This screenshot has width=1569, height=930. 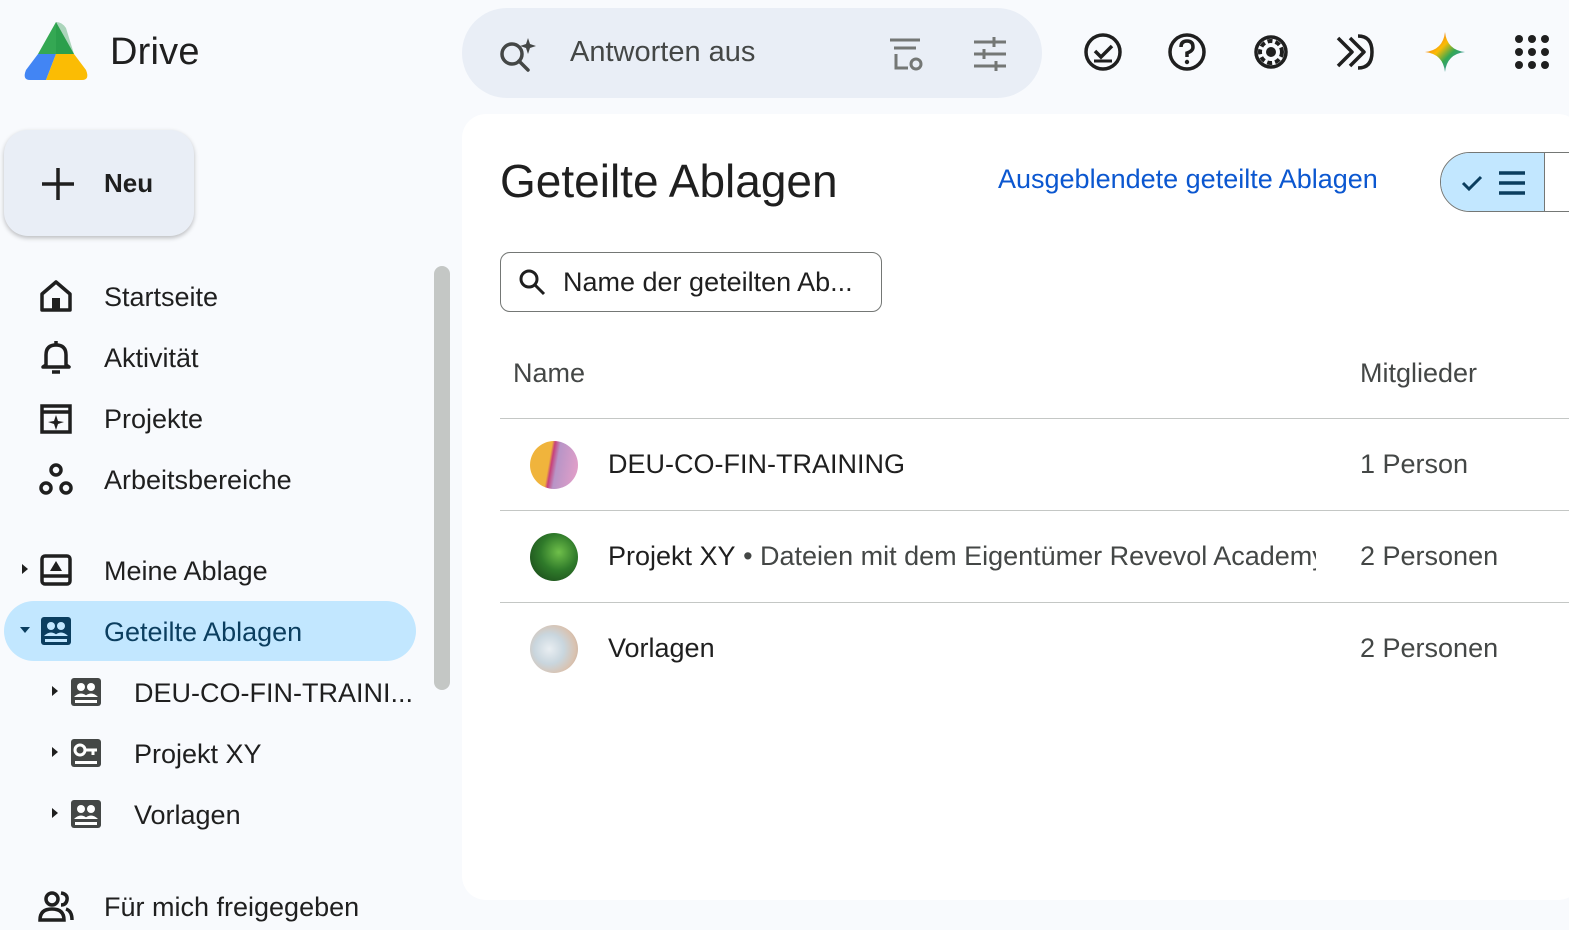 I want to click on sidebar-item-my-drive: Meine Ablage, so click(x=210, y=570).